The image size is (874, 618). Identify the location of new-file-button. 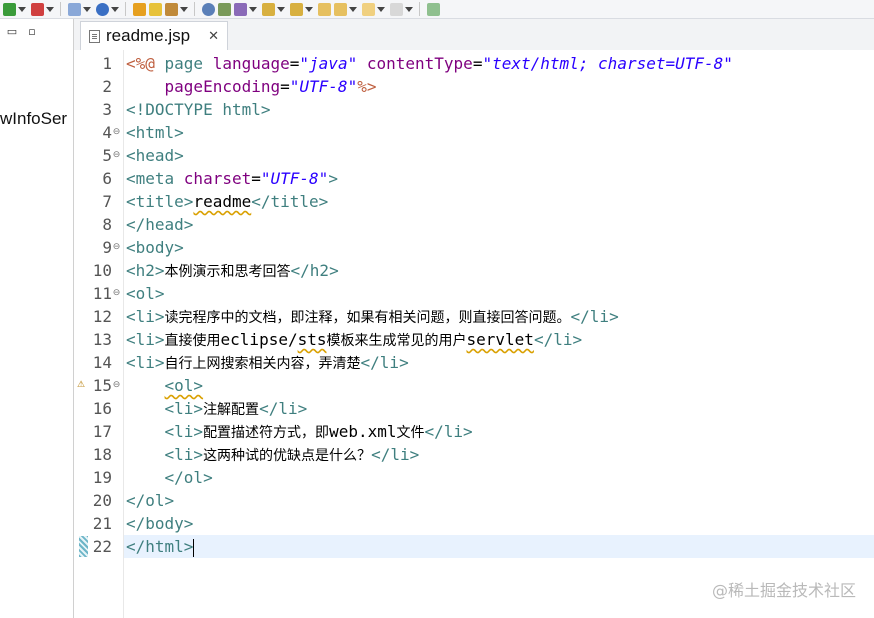
(139, 9).